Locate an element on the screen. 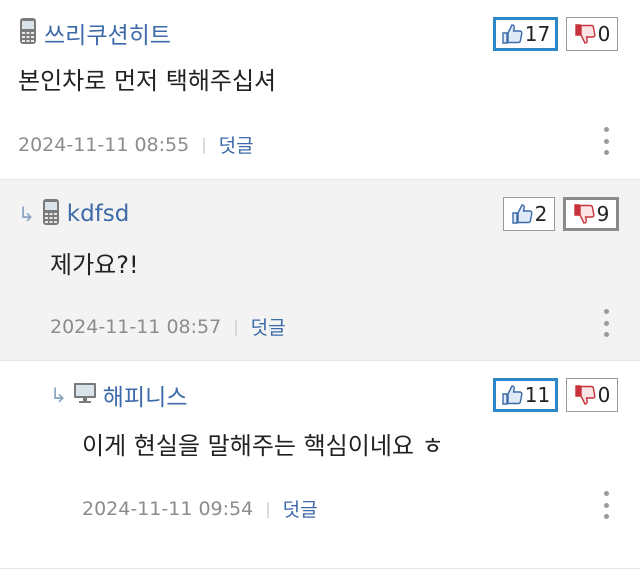 The image size is (640, 569). vote-group: 17 0 is located at coordinates (555, 34).